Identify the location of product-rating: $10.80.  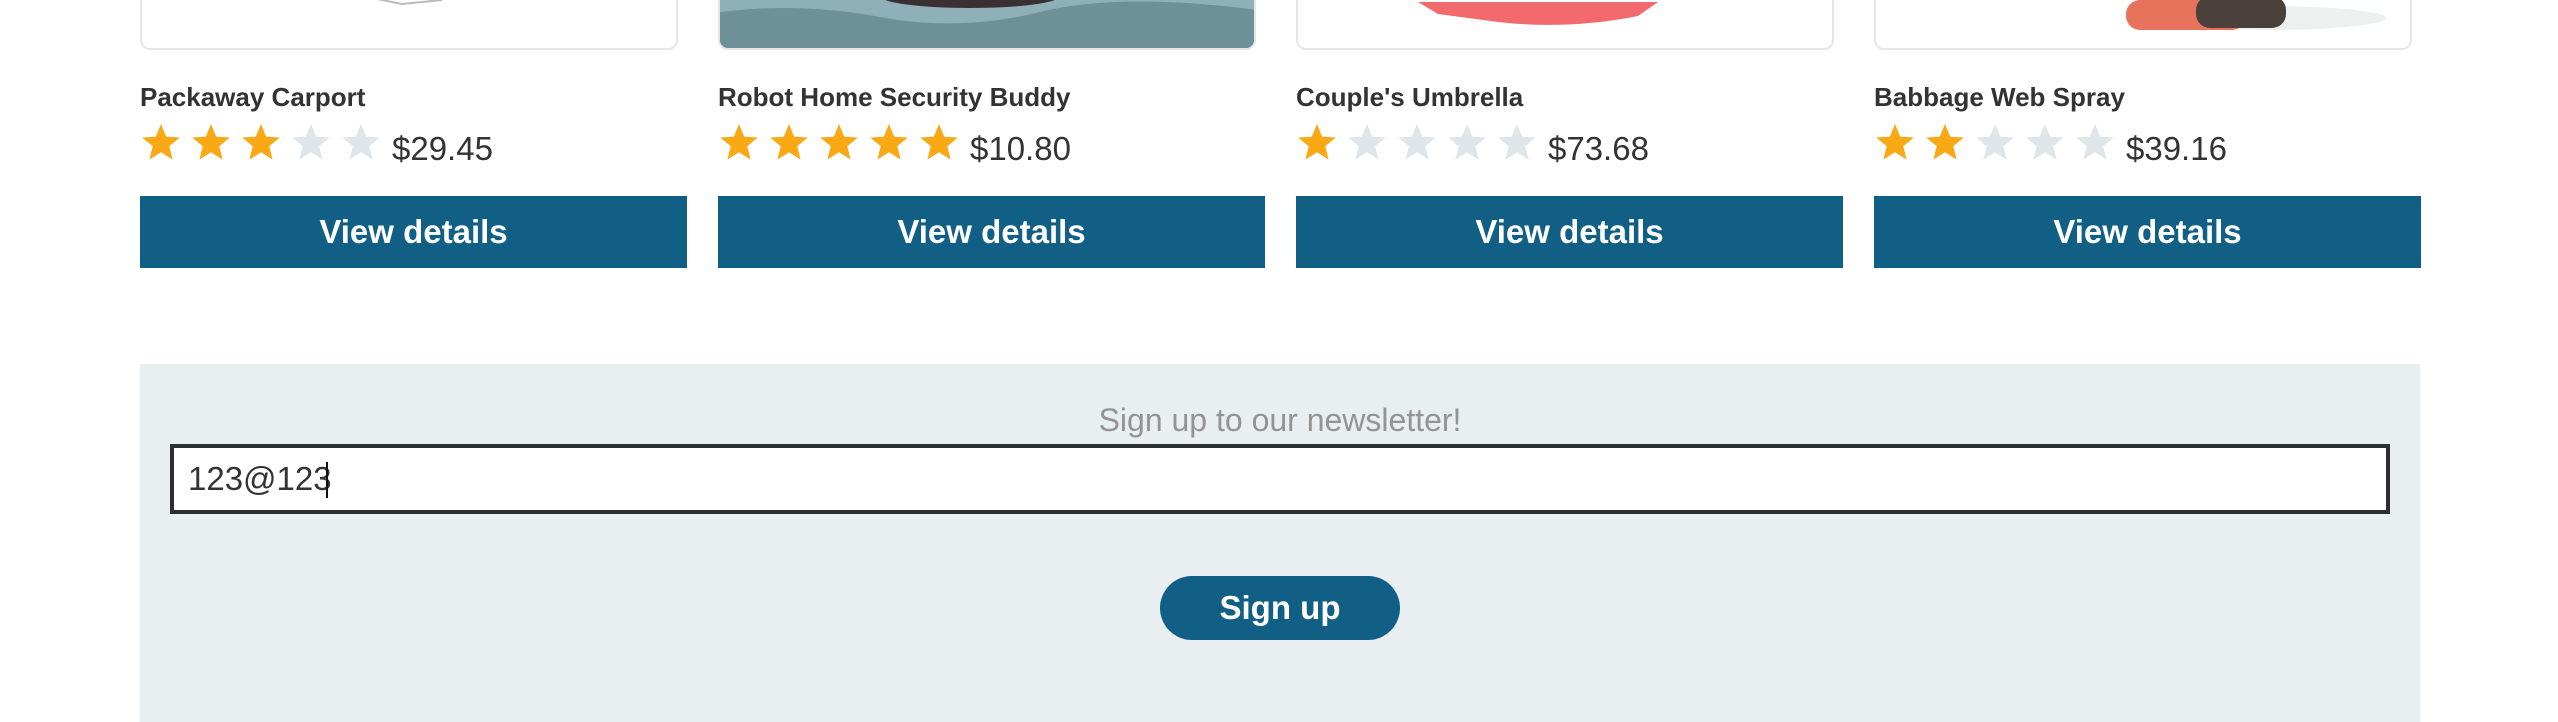
(894, 143).